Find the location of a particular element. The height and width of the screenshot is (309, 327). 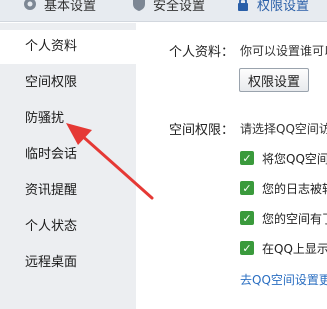

tab-basic-settings: 基本设置 is located at coordinates (59, 7).